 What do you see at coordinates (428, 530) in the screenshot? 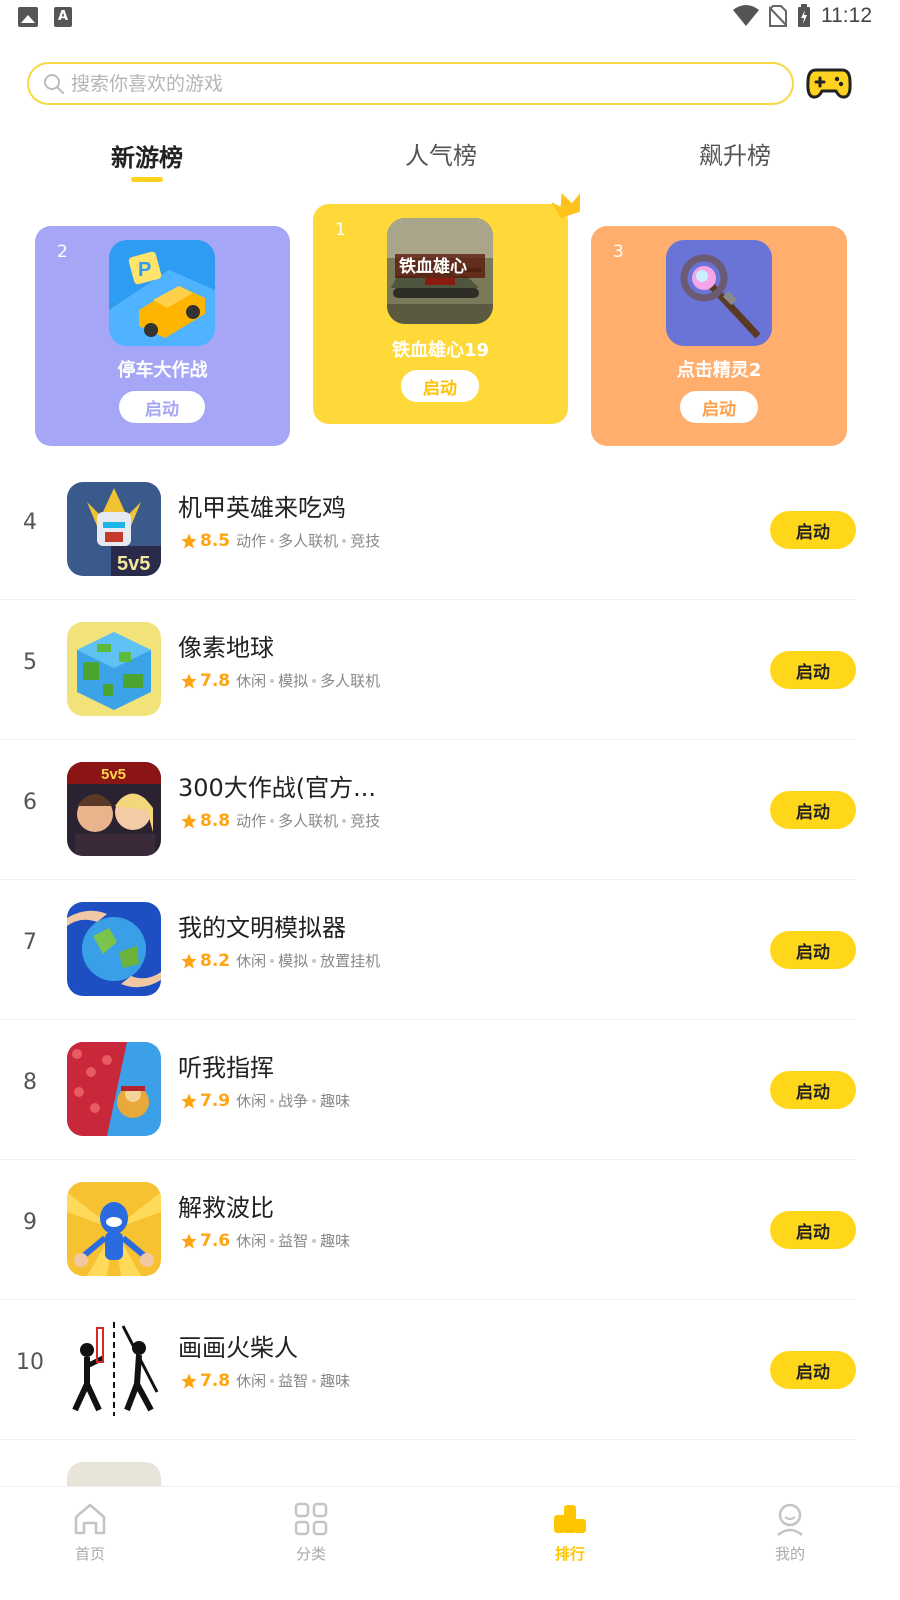
I see `list-item: 4 5v5 机甲英雄来吃鸡 8.5 动作 多人联机 竞技 启动` at bounding box center [428, 530].